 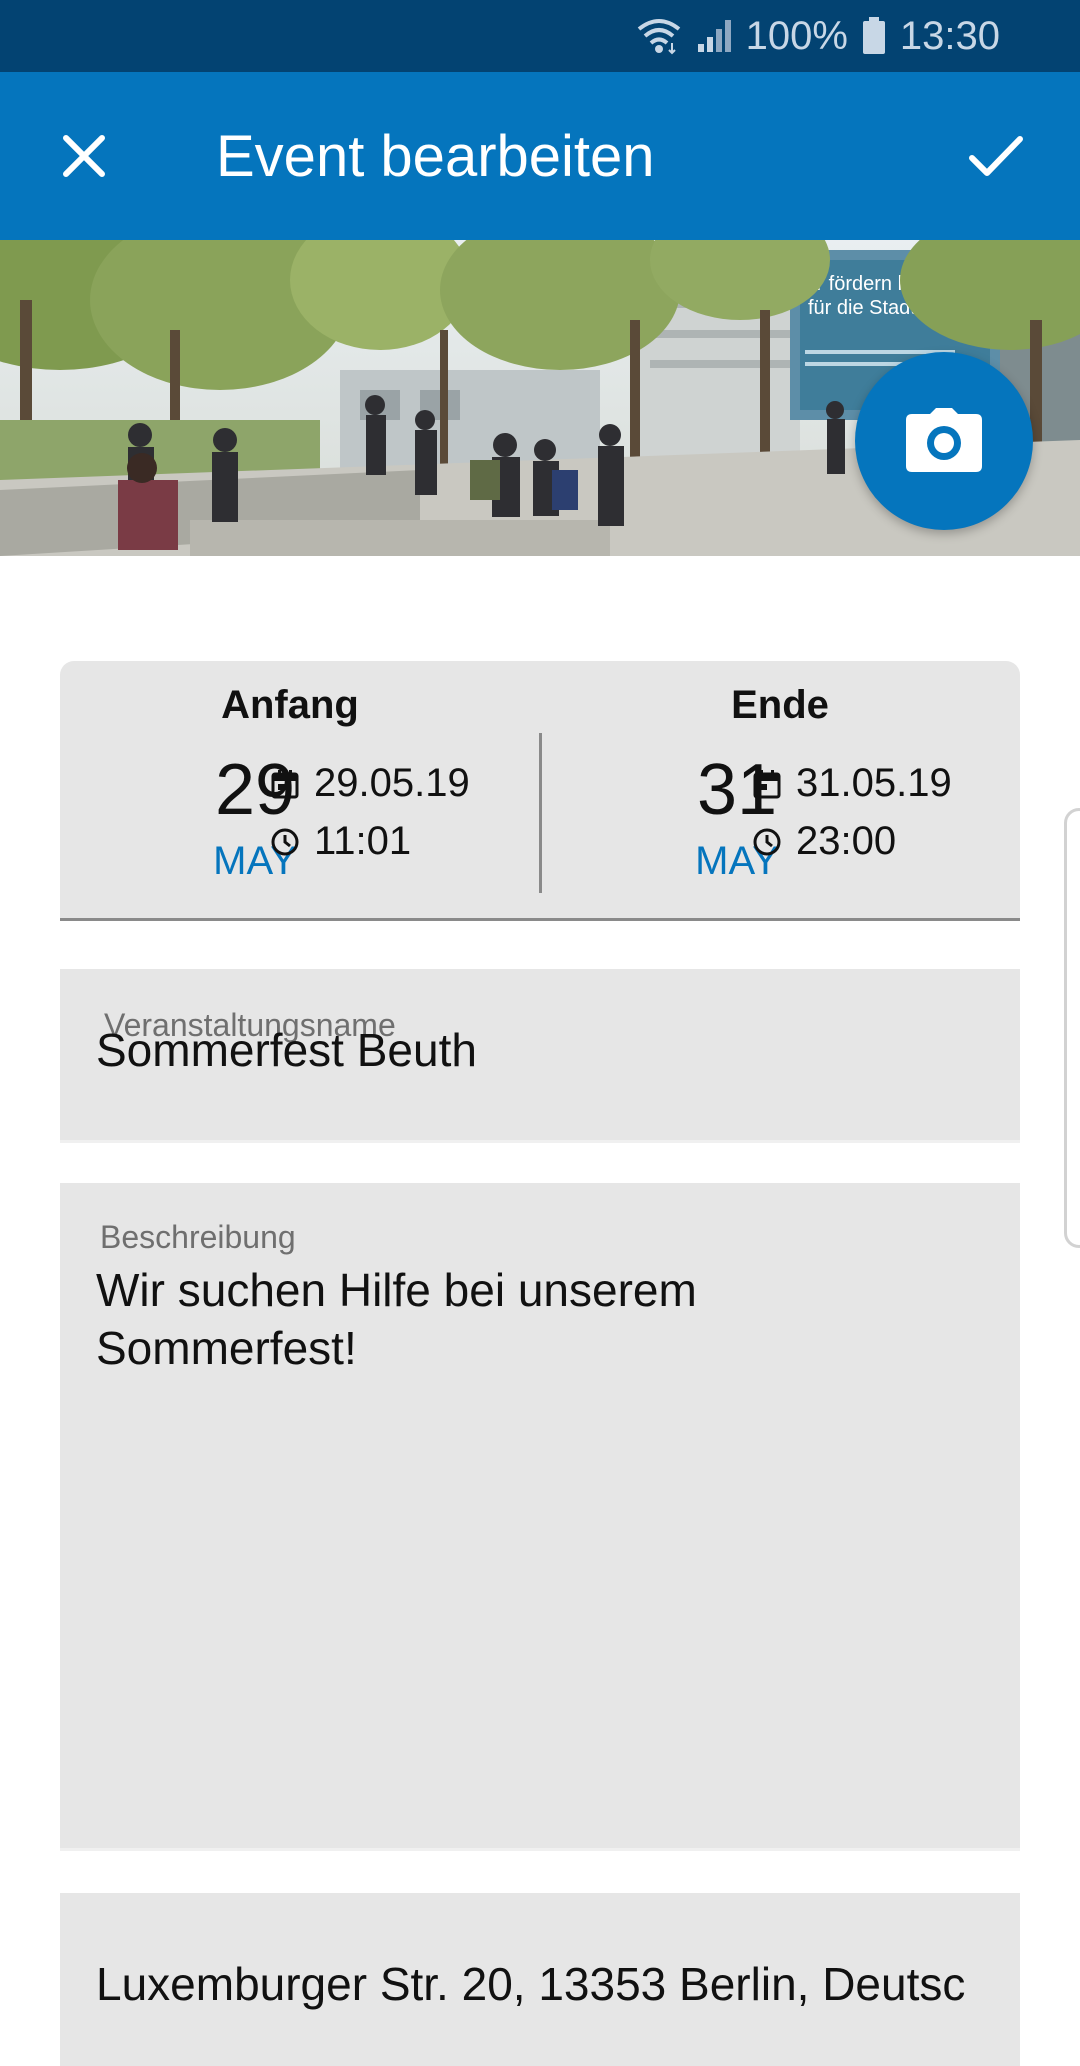 What do you see at coordinates (548, 1319) in the screenshot?
I see `description-input: Wir suchen Hilfe bei unserem Sommerfest!` at bounding box center [548, 1319].